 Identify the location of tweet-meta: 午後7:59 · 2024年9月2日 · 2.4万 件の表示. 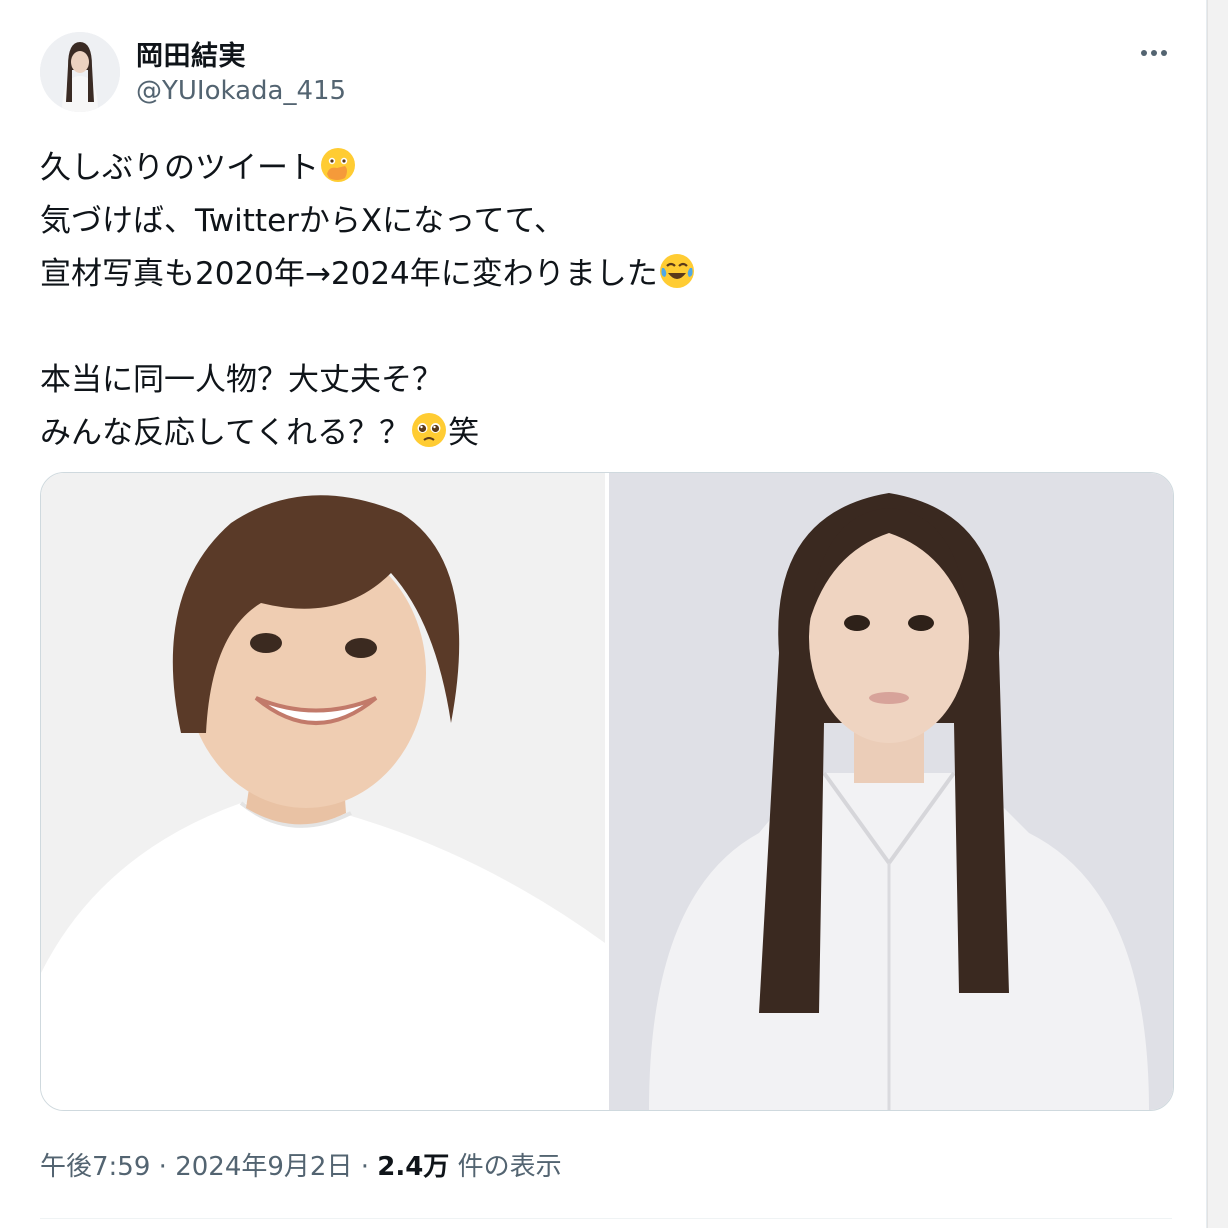
(301, 1164).